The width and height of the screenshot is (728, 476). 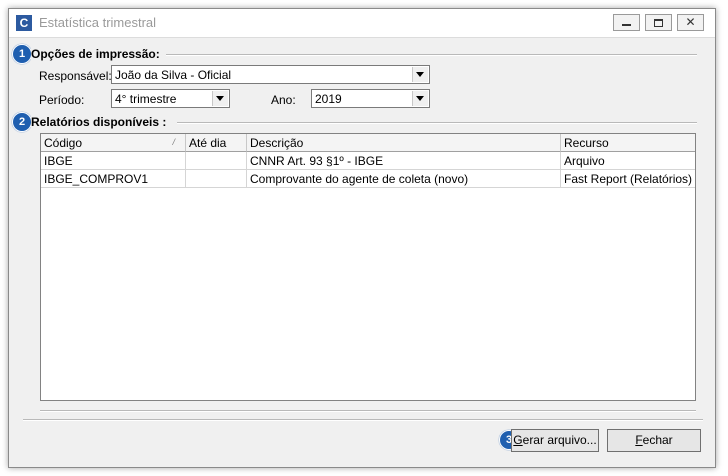 I want to click on responsavel-select: João da Silva - Oficial, so click(x=270, y=74).